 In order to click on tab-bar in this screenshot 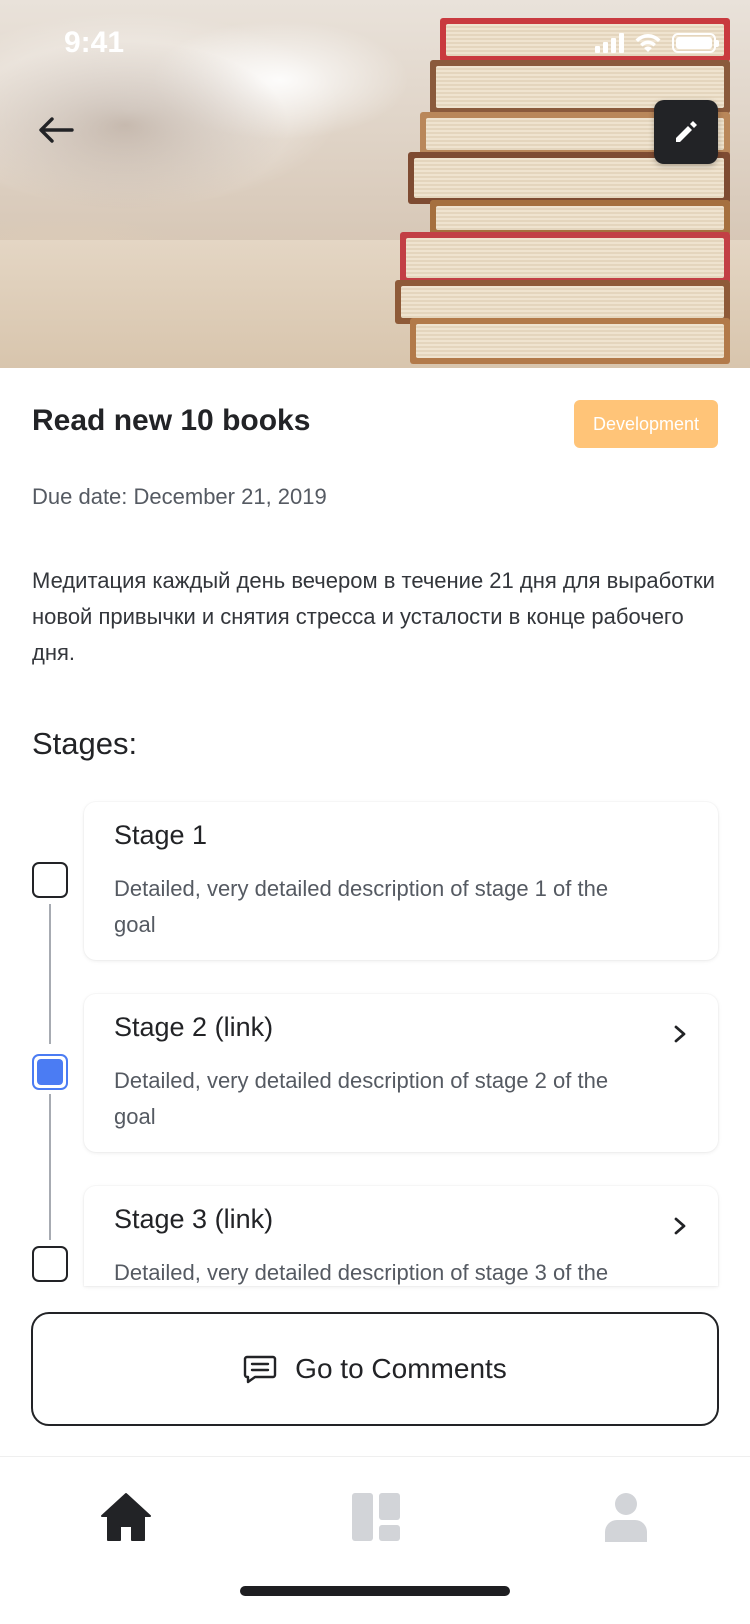, I will do `click(375, 1540)`.